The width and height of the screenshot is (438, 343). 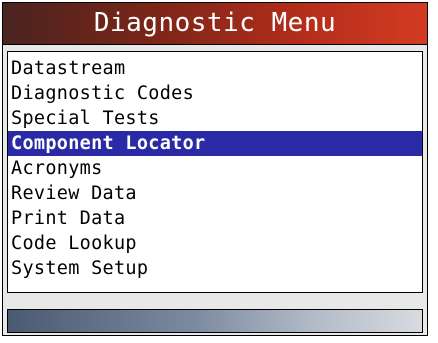 I want to click on screen-title: Diagnostic Menu, so click(x=215, y=23).